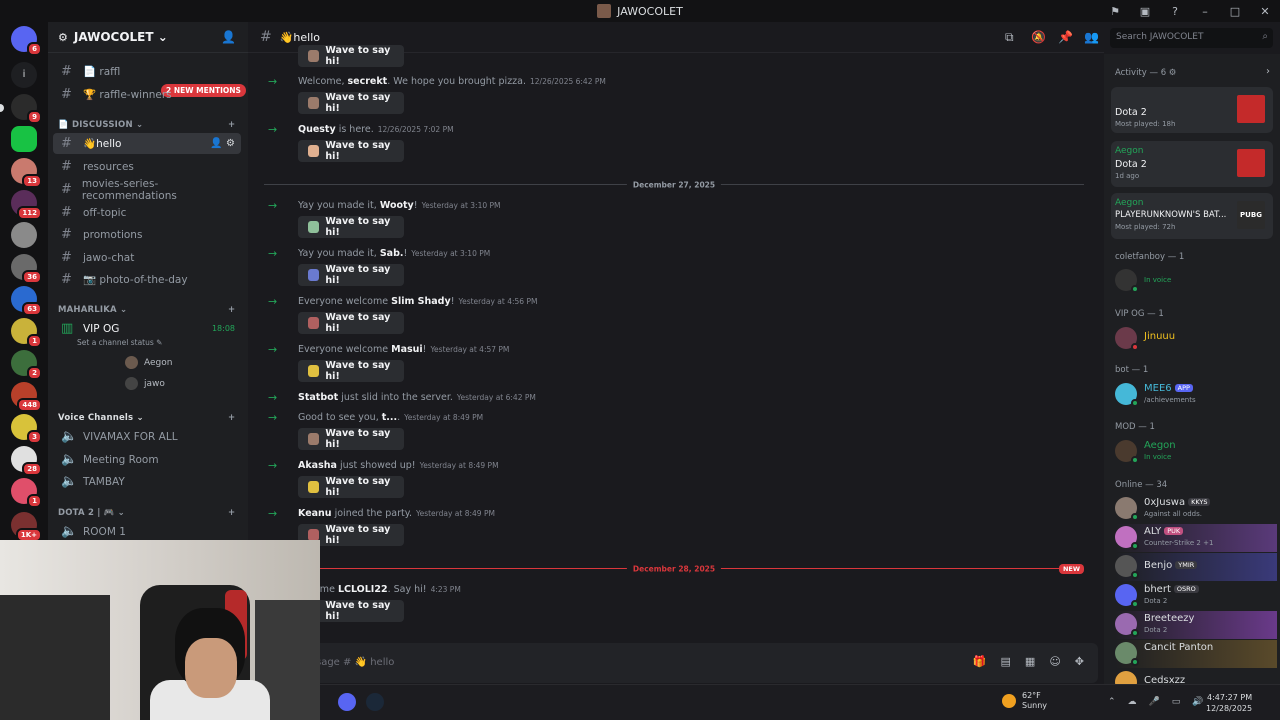 The height and width of the screenshot is (720, 1280). What do you see at coordinates (147, 94) in the screenshot?
I see `channel-raffle-winners: # 🏆 raffle-winners` at bounding box center [147, 94].